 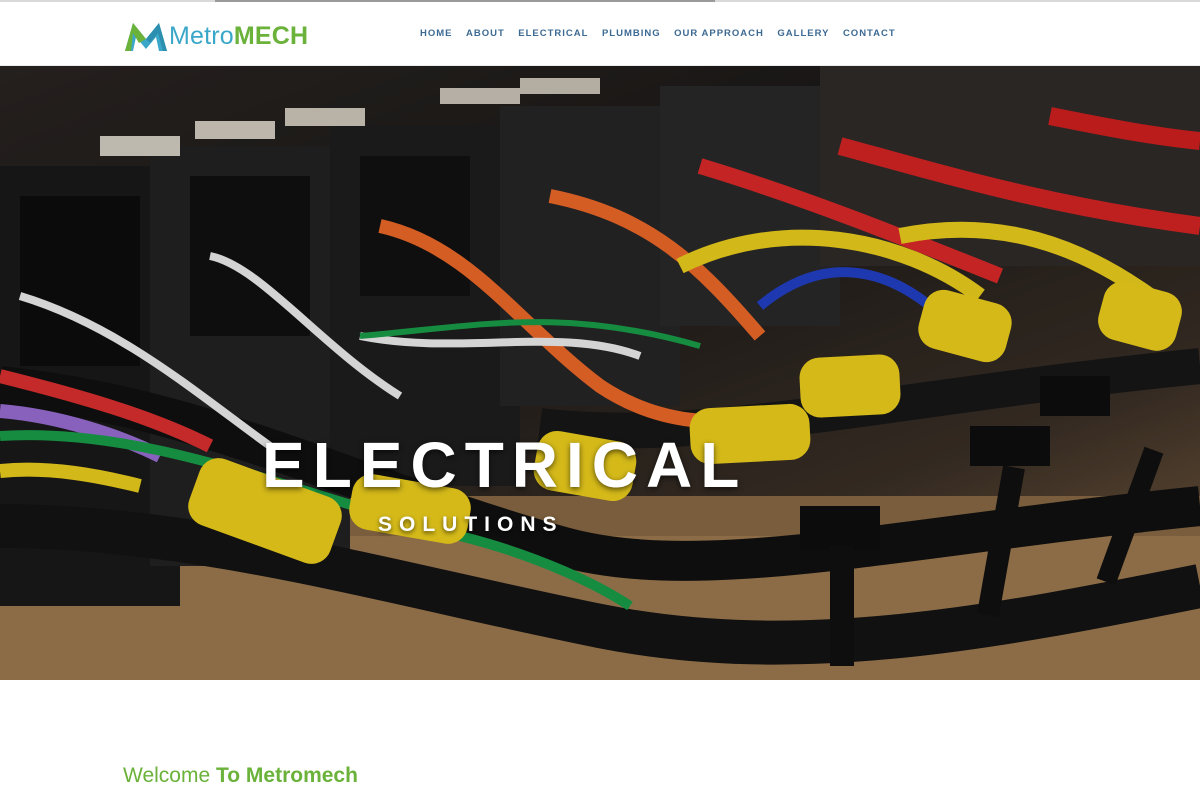 I want to click on welcome-heading: Welcome To Metromech, so click(x=240, y=776).